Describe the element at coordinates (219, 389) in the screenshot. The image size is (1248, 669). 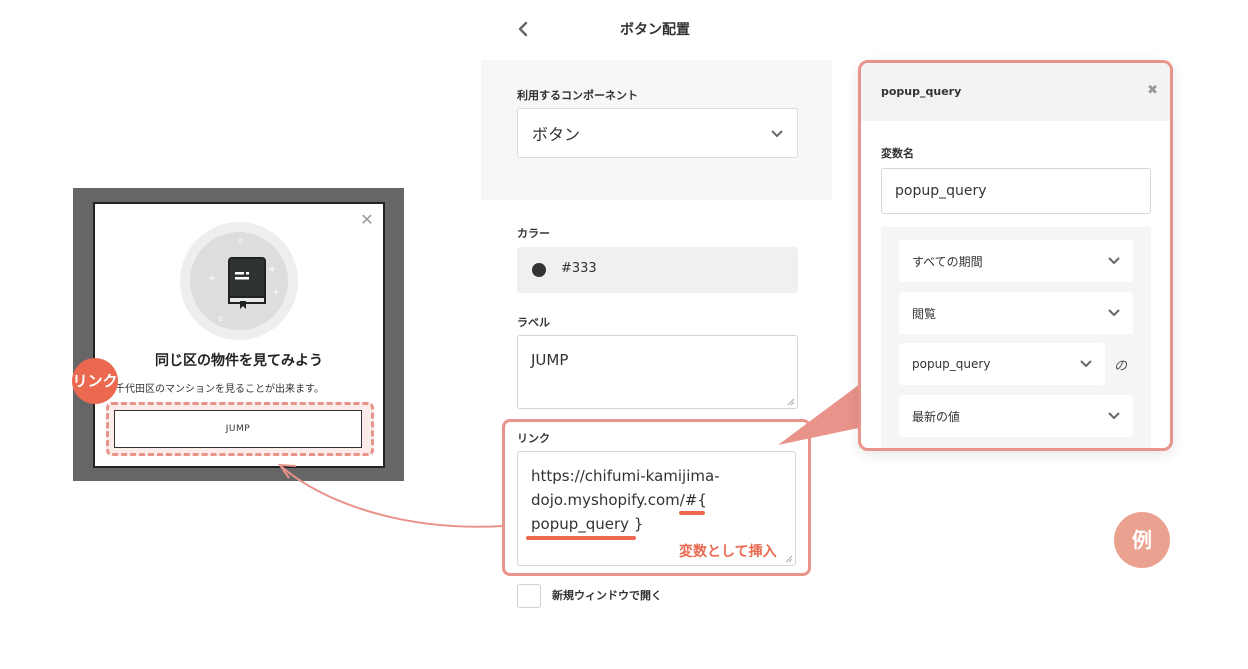
I see `popup-description: 千代田区のマンションを見ることが出来ます。` at that location.